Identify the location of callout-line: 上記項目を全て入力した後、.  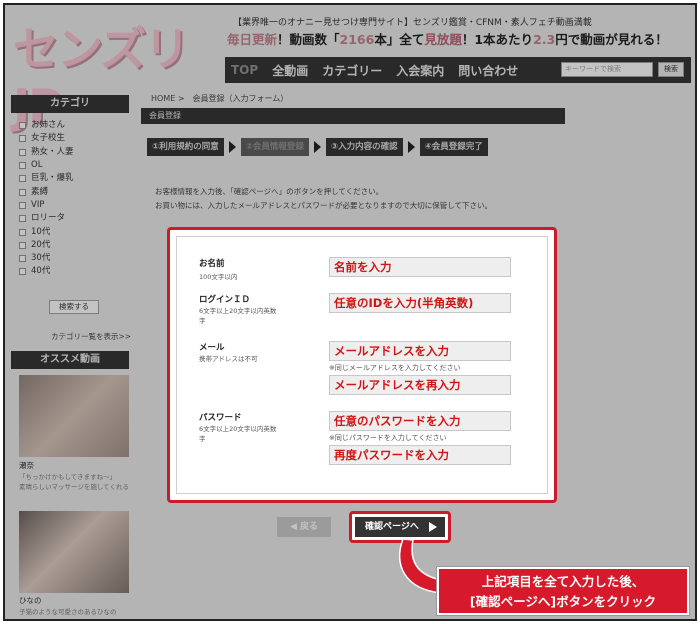
(563, 581).